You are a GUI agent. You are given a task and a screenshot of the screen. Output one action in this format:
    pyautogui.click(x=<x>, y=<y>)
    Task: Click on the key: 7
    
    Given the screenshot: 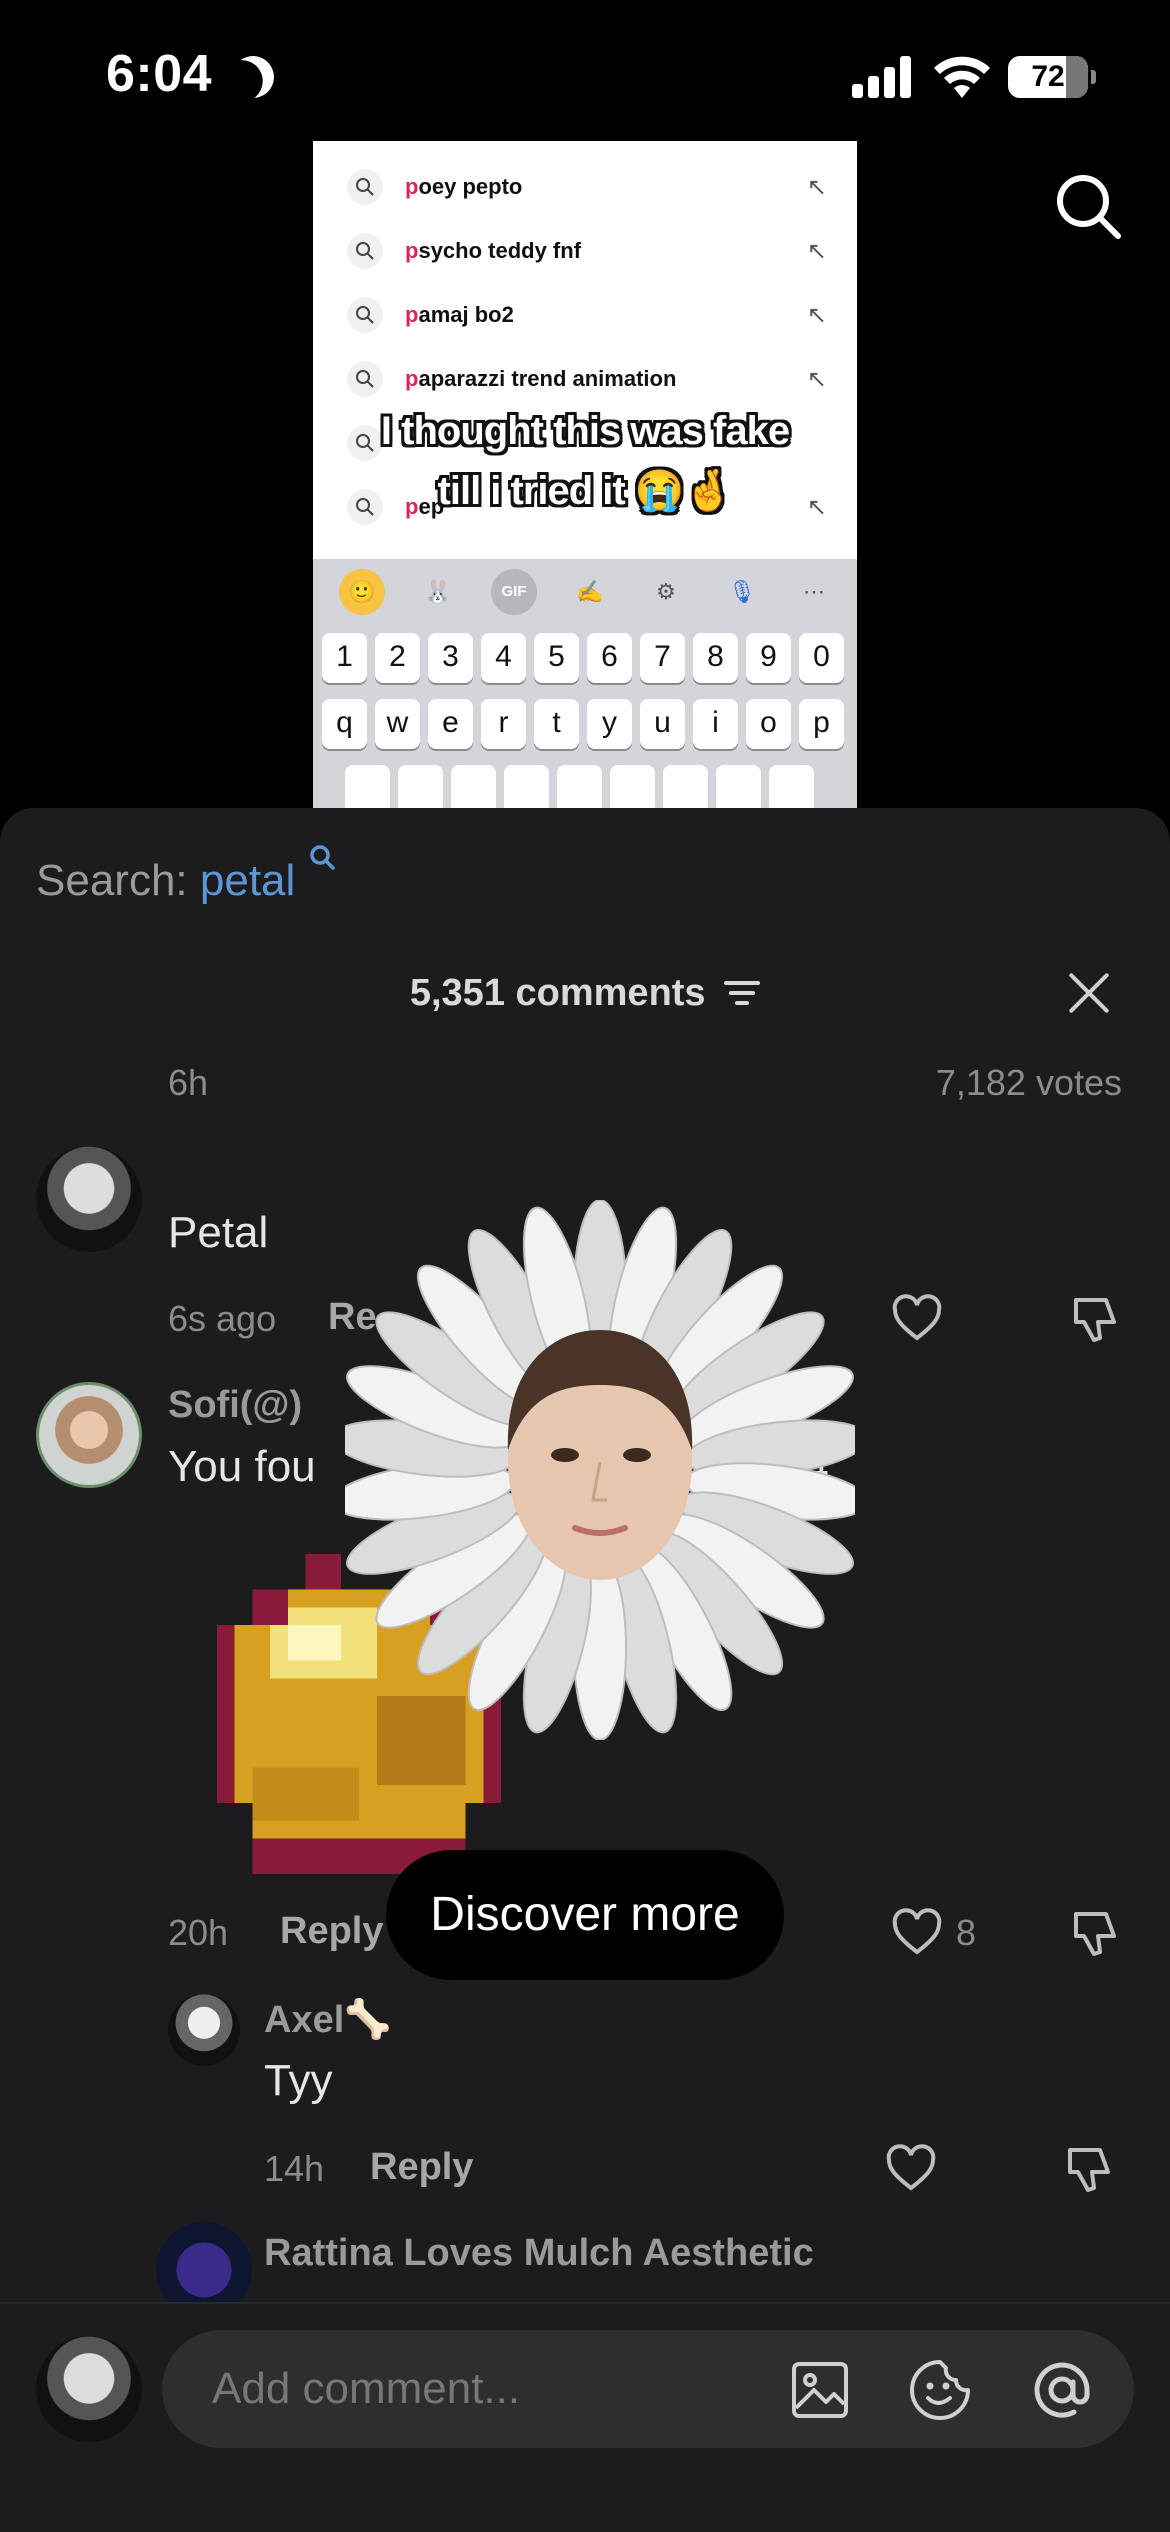 What is the action you would take?
    pyautogui.click(x=662, y=658)
    